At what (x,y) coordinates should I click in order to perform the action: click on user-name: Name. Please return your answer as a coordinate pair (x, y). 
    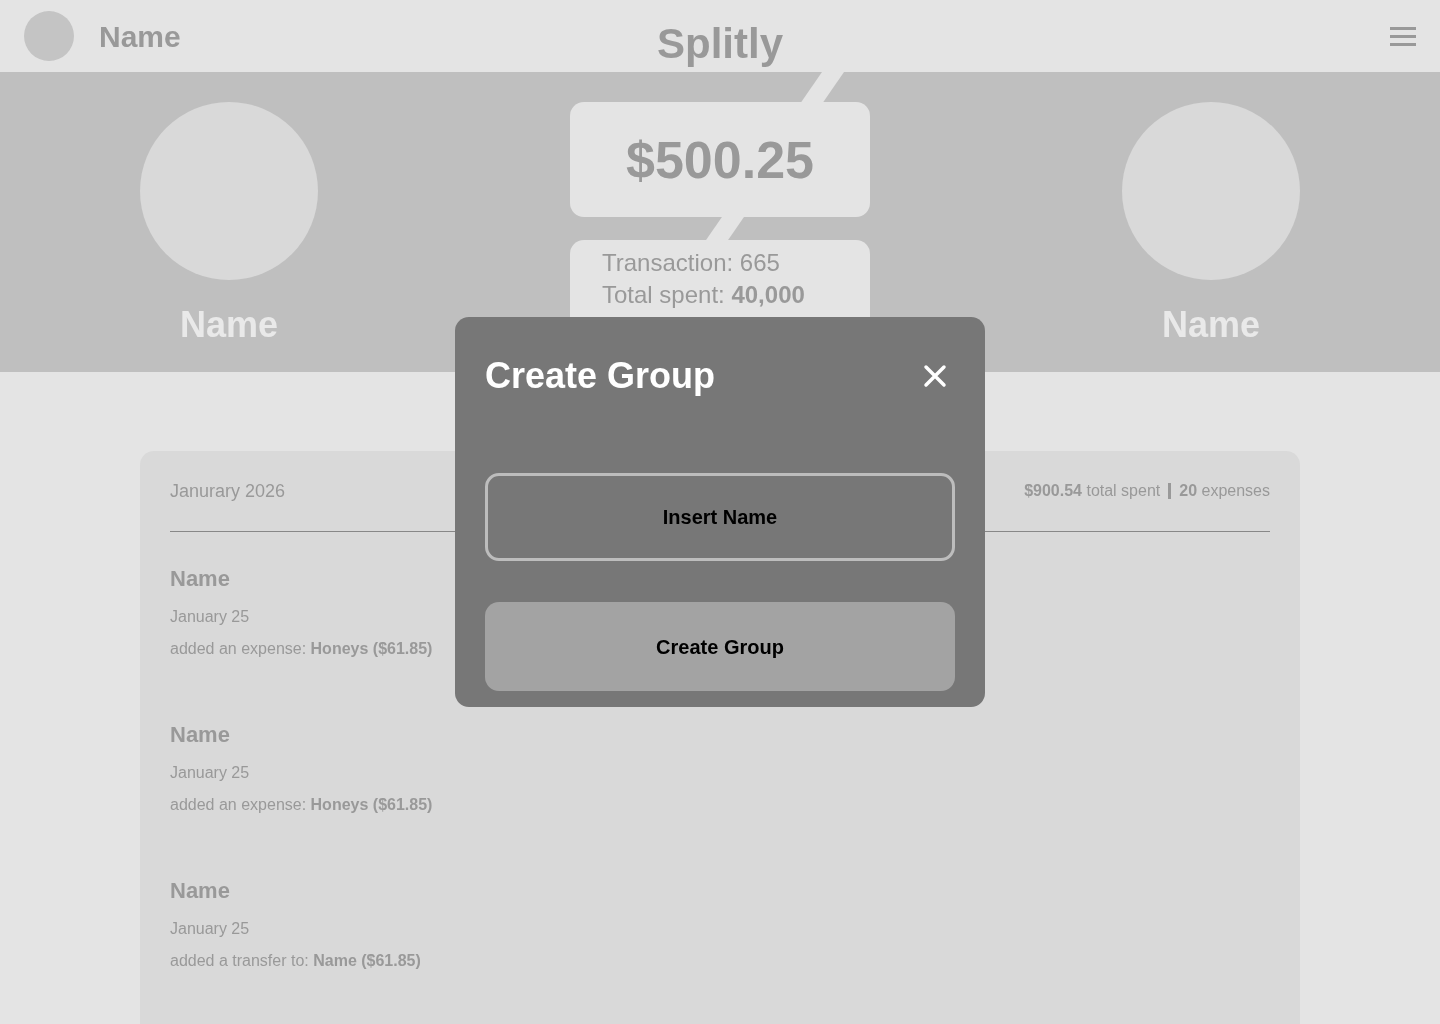
    Looking at the image, I should click on (140, 36).